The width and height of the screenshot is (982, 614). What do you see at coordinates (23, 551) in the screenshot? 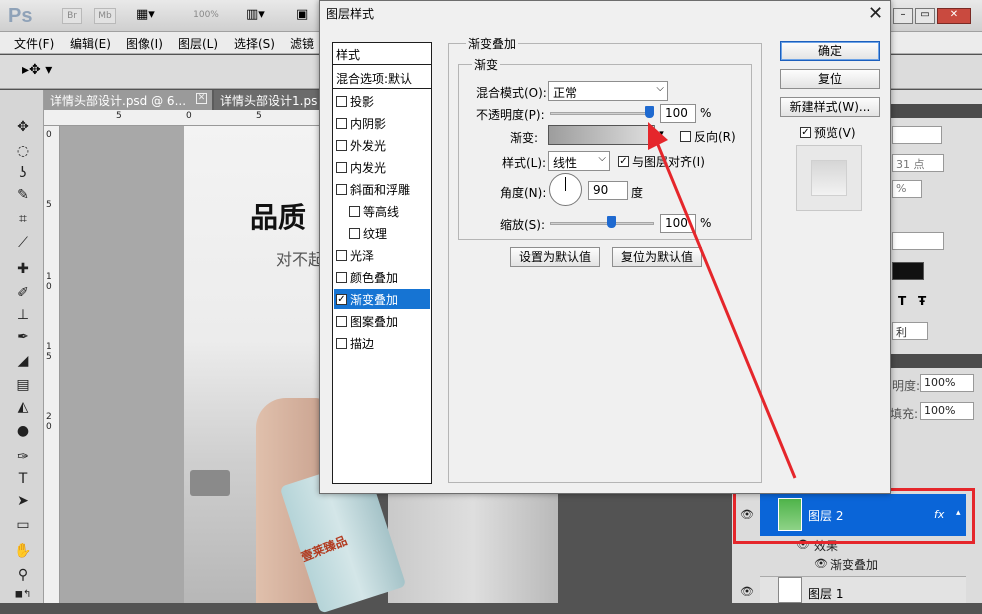
I see `hand-tool-icon: ✋` at bounding box center [23, 551].